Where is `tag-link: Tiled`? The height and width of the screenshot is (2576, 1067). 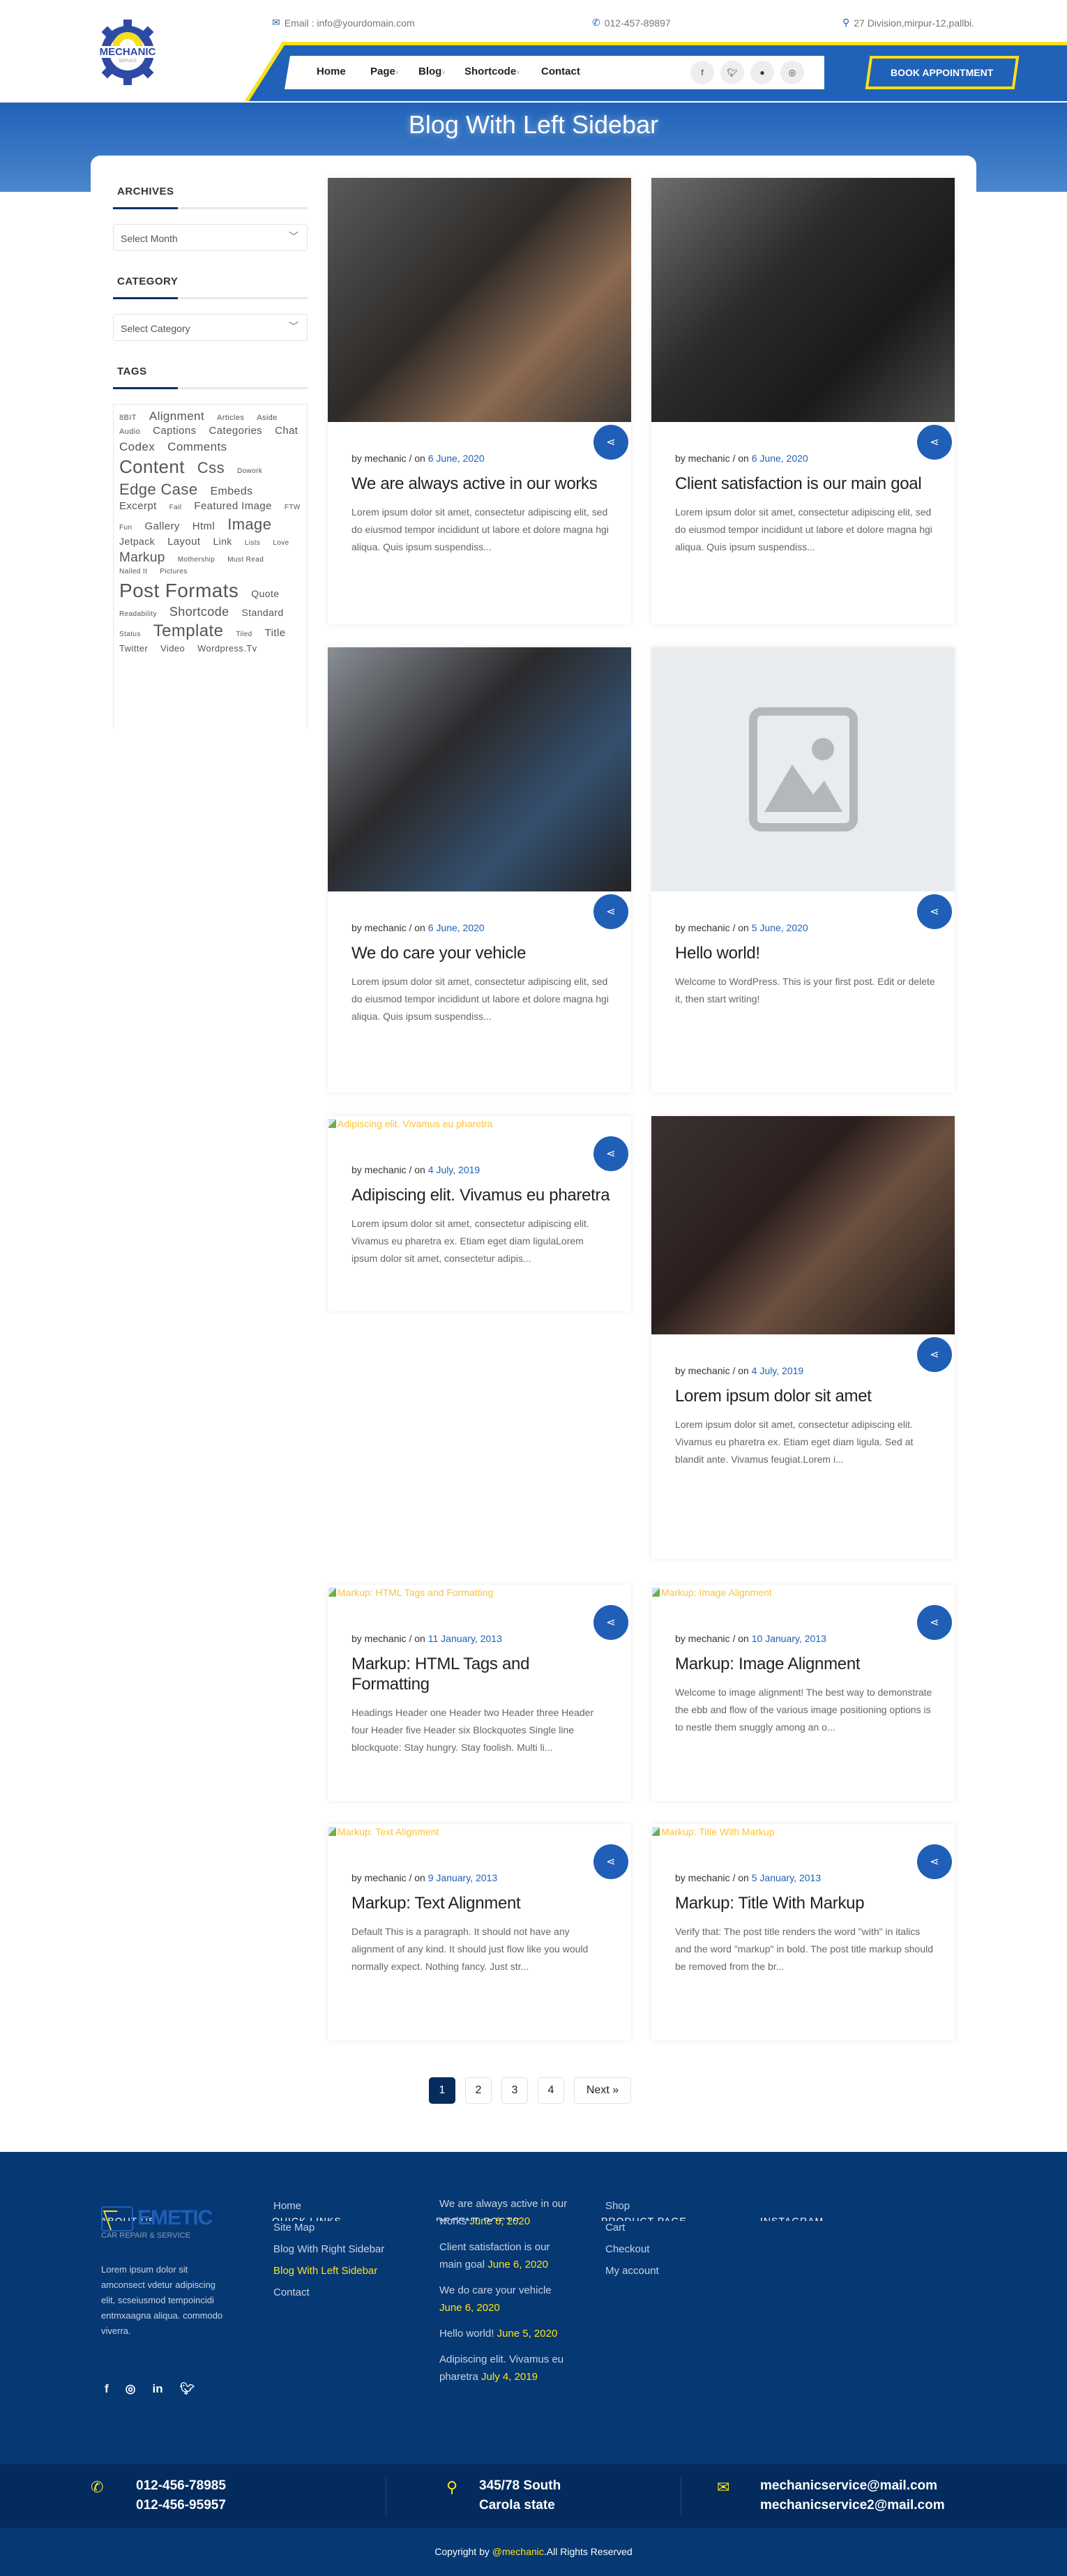
tag-link: Tiled is located at coordinates (244, 635).